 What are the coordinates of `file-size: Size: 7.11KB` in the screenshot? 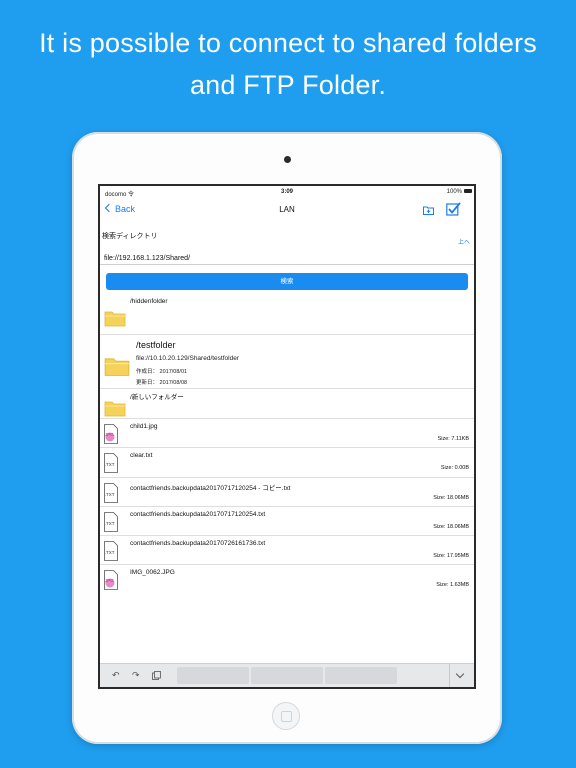 It's located at (453, 439).